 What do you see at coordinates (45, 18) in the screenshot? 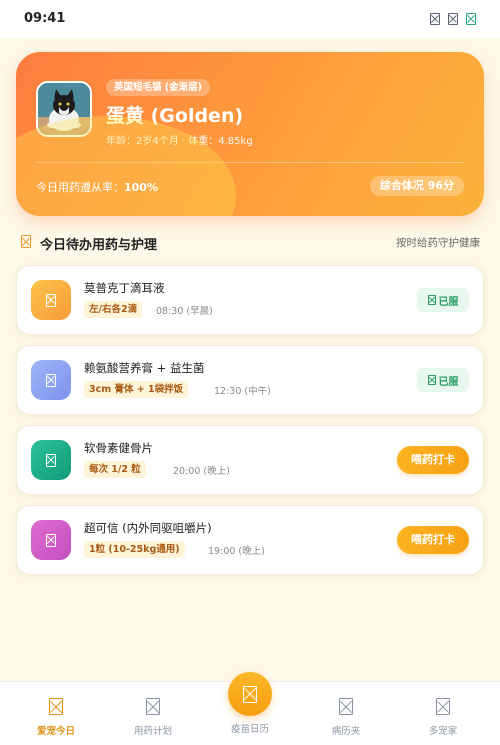
I see `status-time: 09:41` at bounding box center [45, 18].